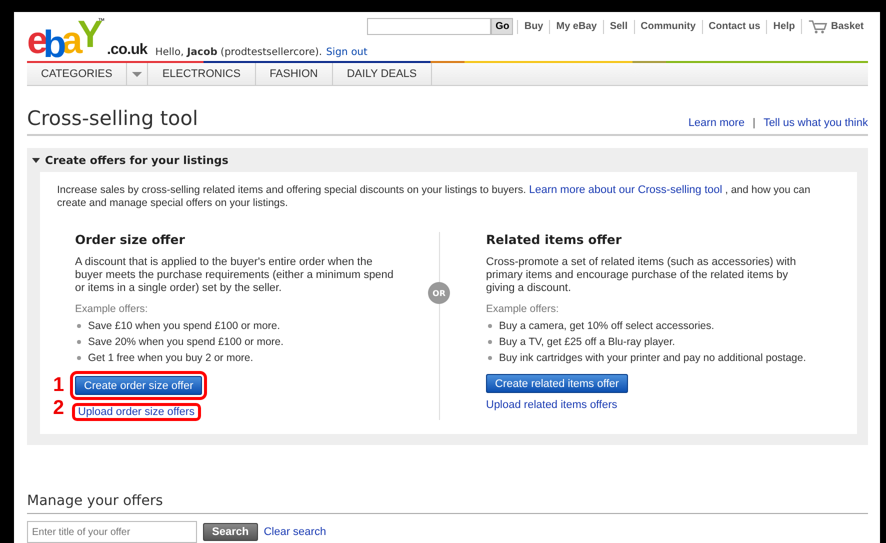  What do you see at coordinates (294, 74) in the screenshot?
I see `category-tab: FASHION` at bounding box center [294, 74].